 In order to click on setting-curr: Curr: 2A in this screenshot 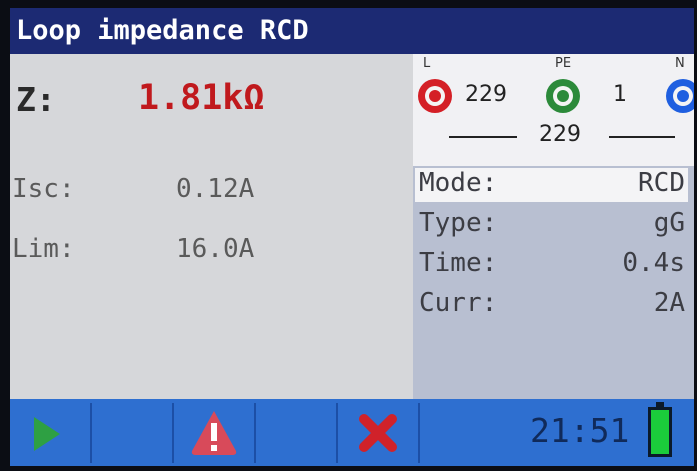, I will do `click(552, 303)`.